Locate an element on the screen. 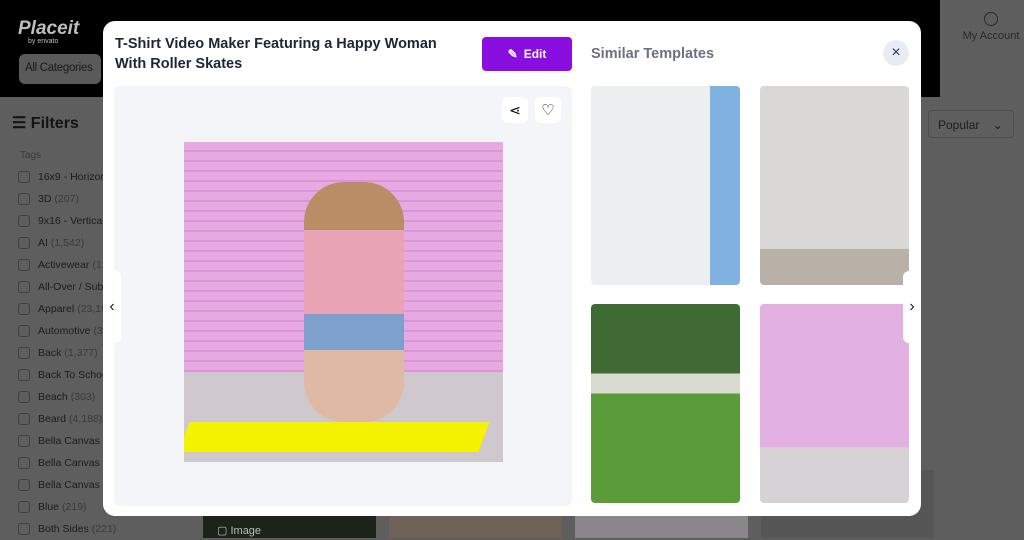  image-yellow-stripe is located at coordinates (337, 437).